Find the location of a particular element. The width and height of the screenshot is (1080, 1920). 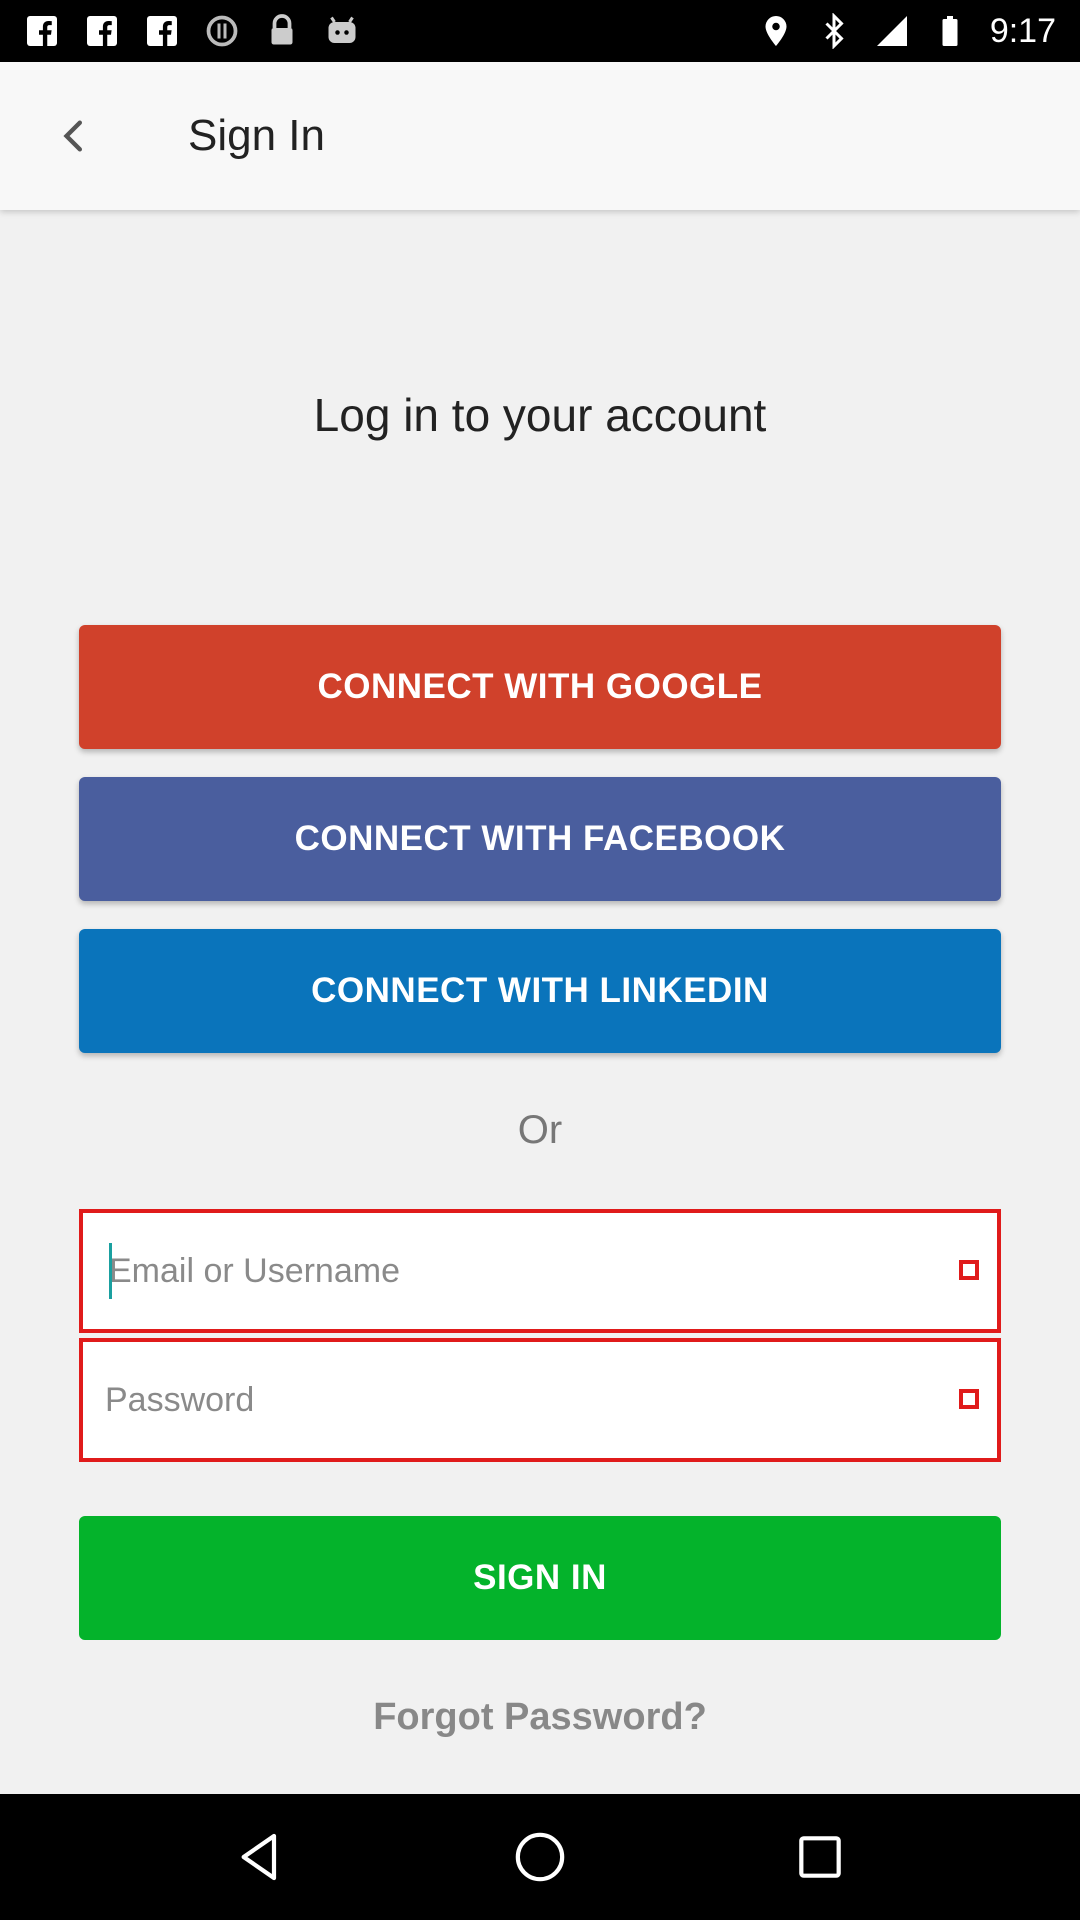

or-divider-text: Or is located at coordinates (540, 1130).